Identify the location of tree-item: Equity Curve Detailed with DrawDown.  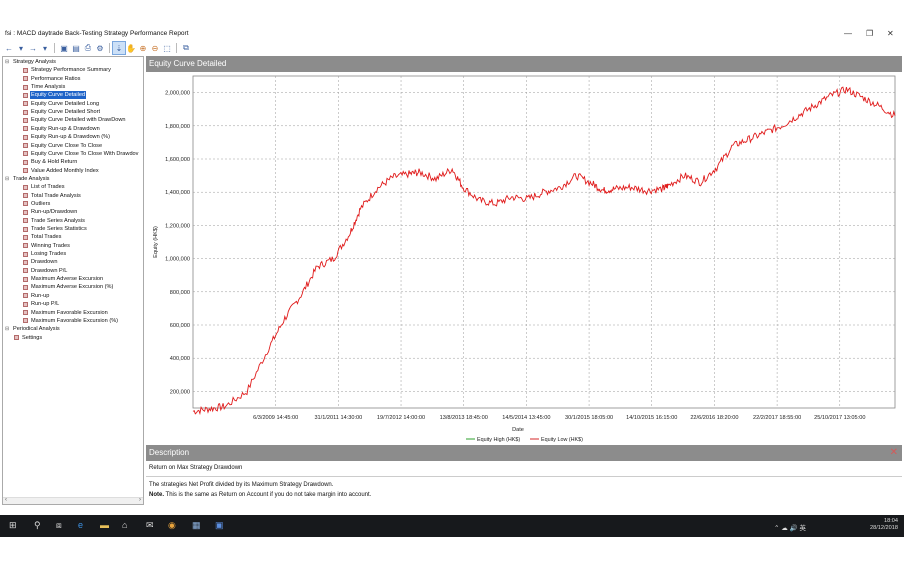
(75, 120).